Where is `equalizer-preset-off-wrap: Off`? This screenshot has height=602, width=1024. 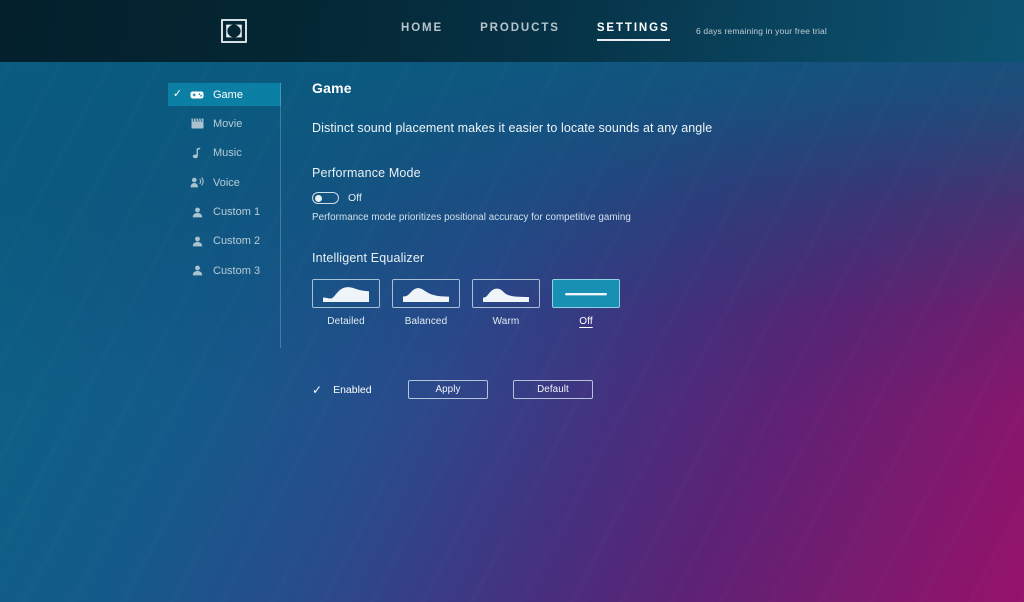
equalizer-preset-off-wrap: Off is located at coordinates (592, 303).